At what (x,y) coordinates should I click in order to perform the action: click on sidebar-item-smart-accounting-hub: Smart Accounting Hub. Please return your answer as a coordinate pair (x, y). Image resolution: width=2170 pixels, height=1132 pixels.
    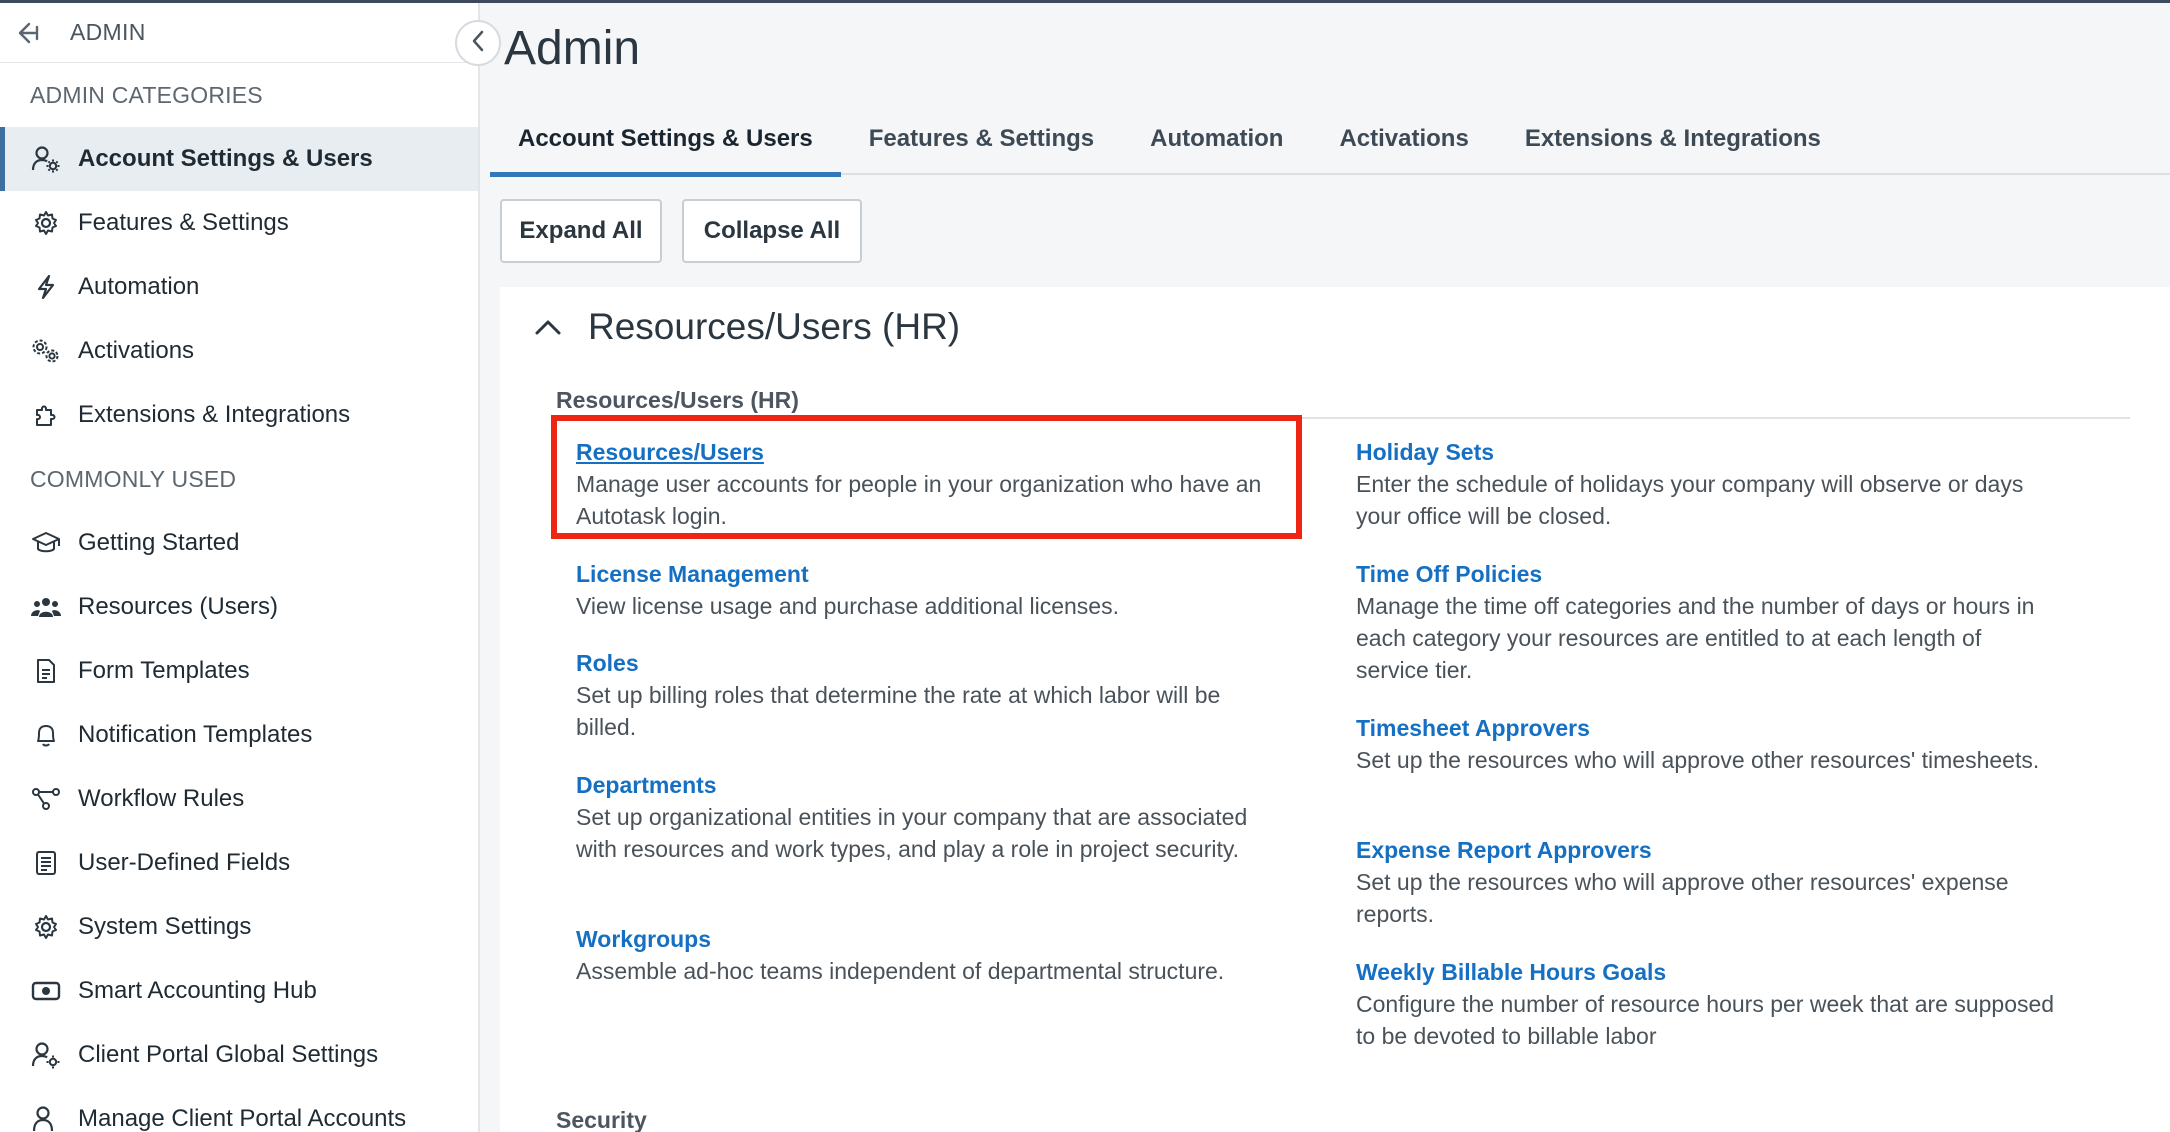
    Looking at the image, I should click on (239, 991).